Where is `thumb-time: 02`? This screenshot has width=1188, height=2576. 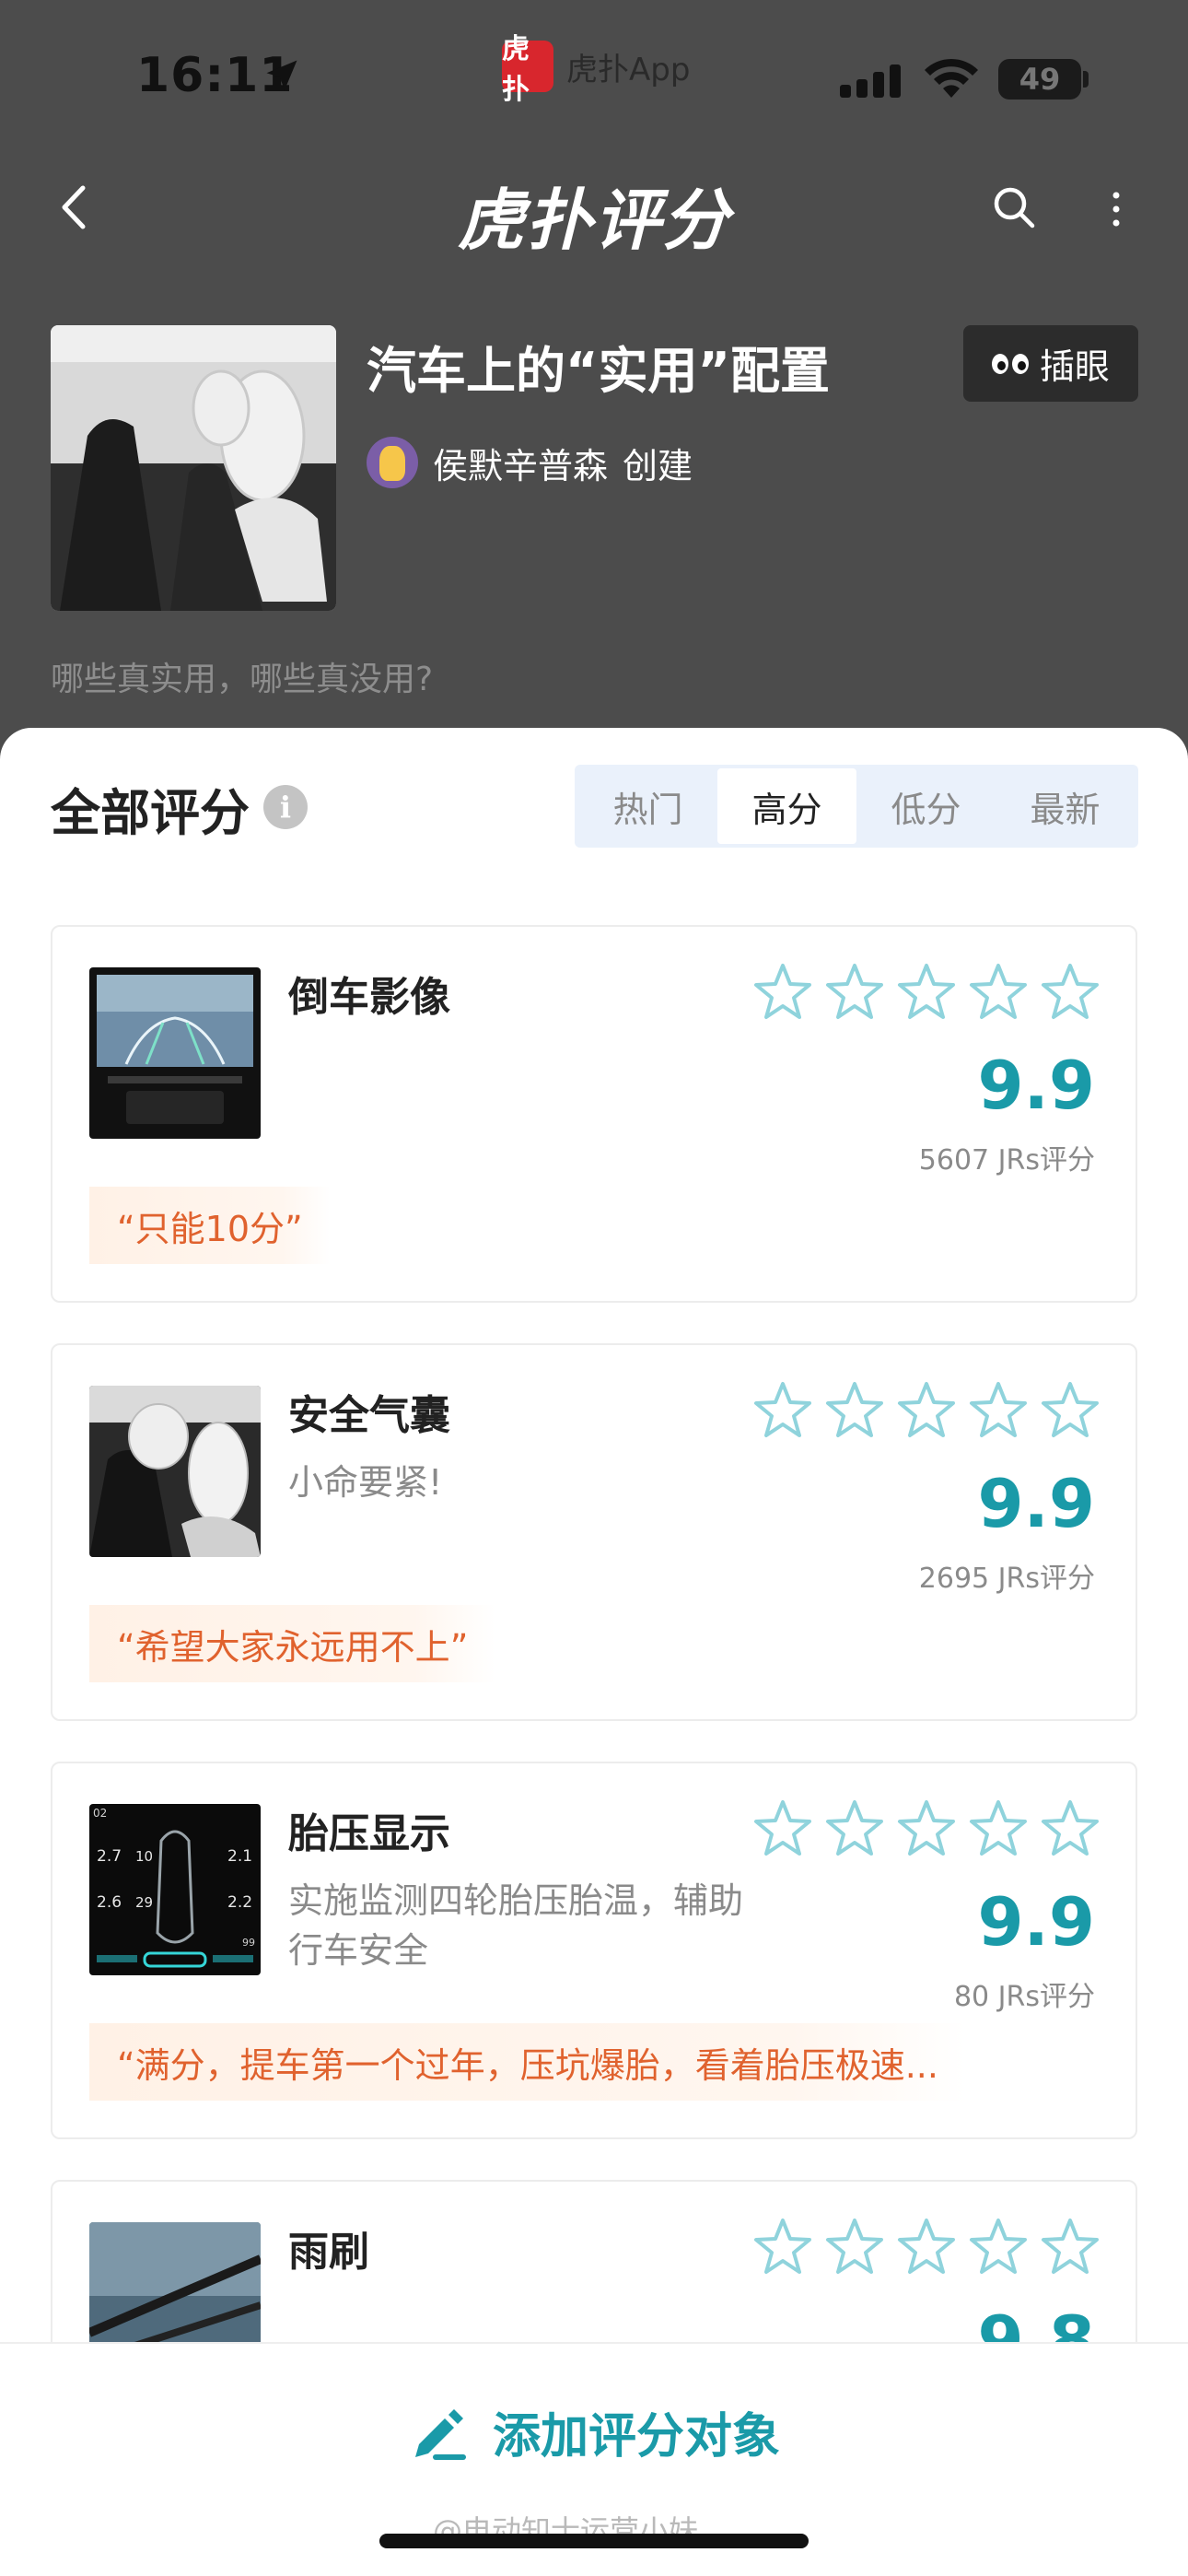 thumb-time: 02 is located at coordinates (100, 1813).